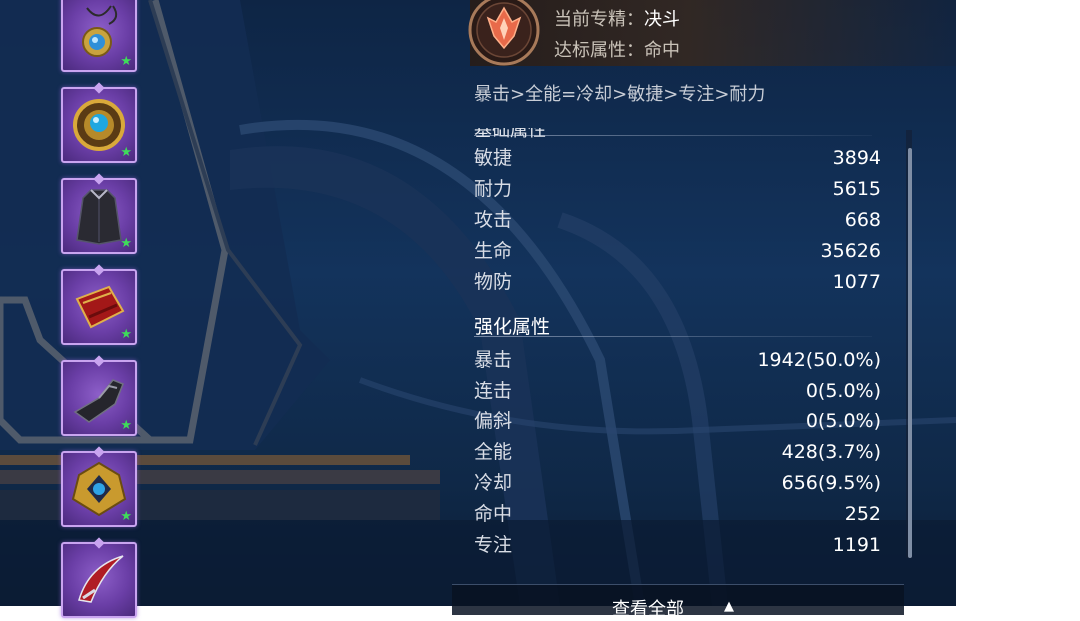 The width and height of the screenshot is (1080, 621). I want to click on up-arrow-icon: ▲, so click(729, 606).